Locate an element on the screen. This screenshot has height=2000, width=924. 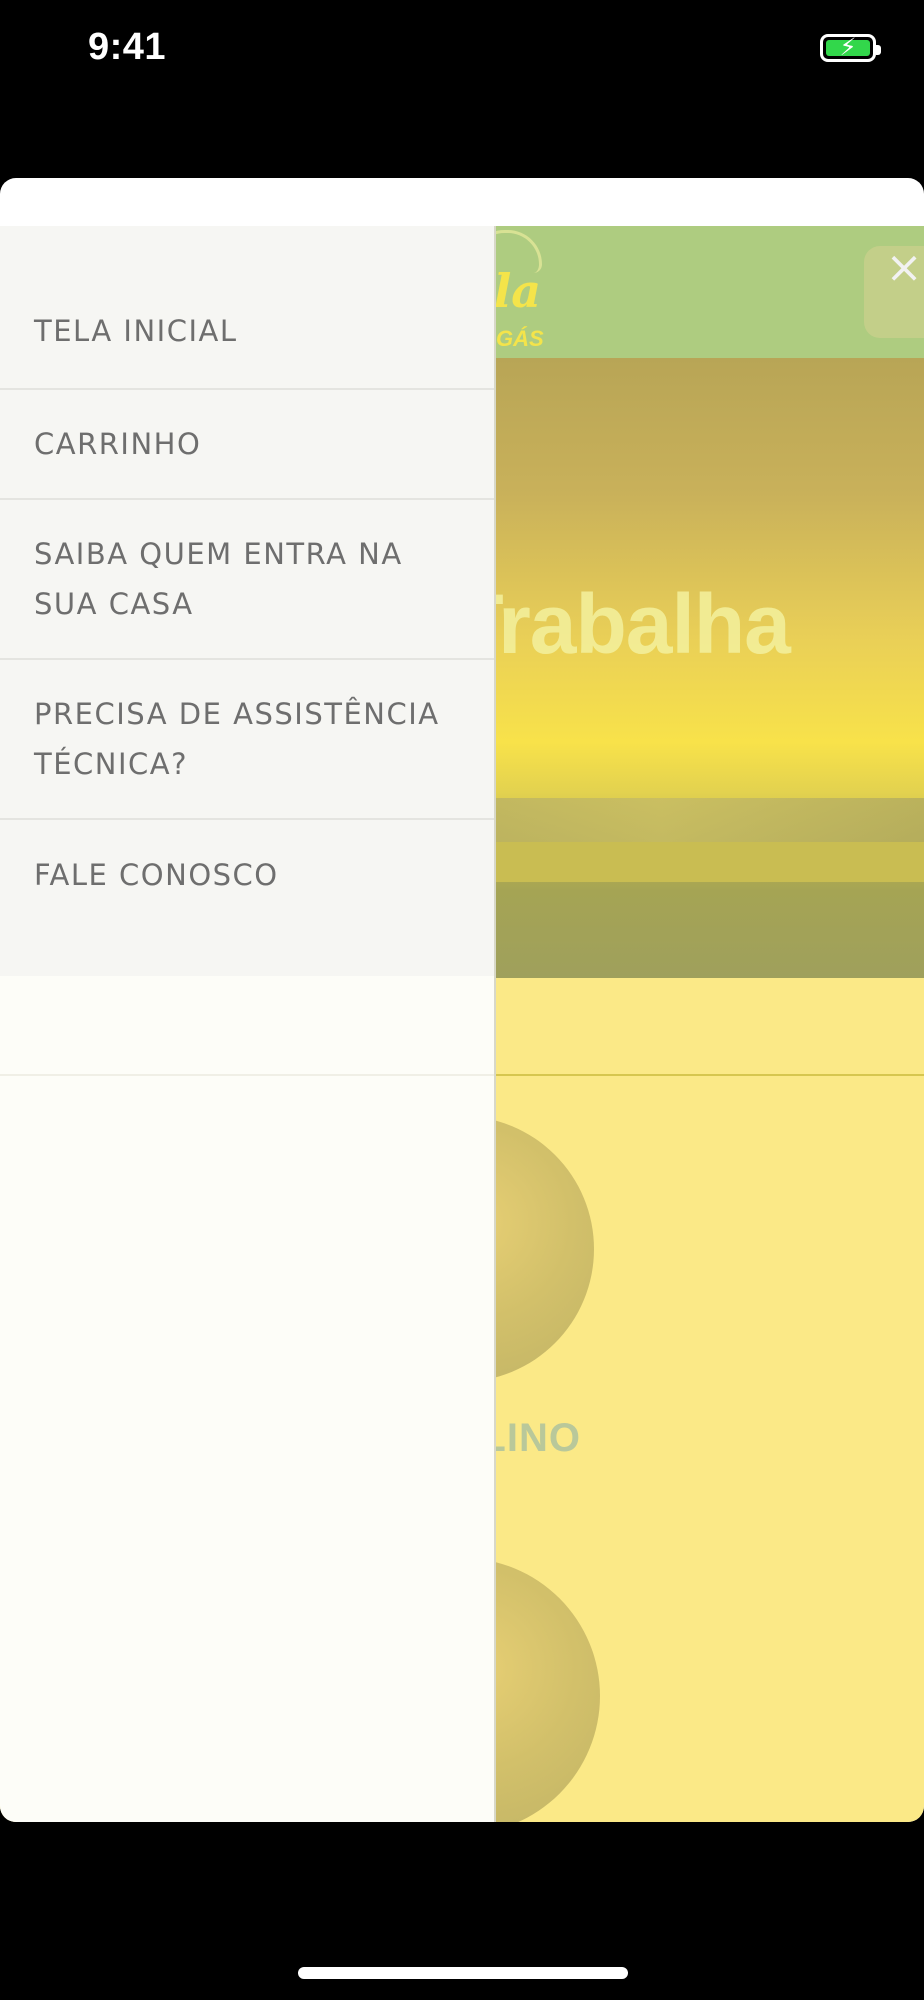
menu-item-carrinho: CARRINHO is located at coordinates (247, 445).